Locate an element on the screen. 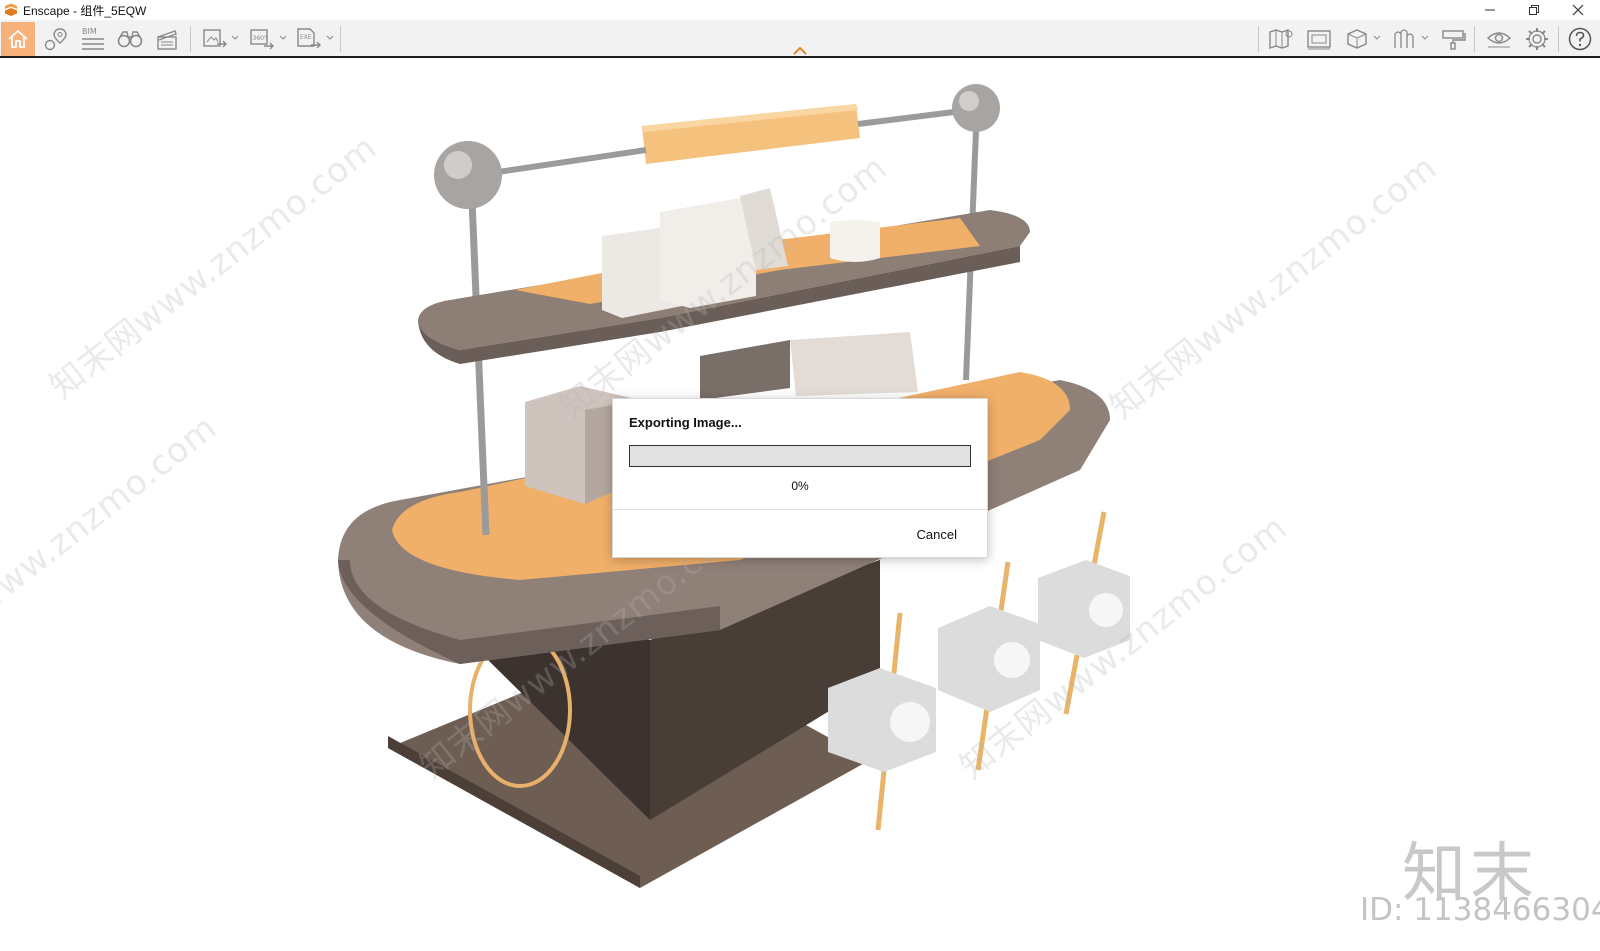  restore-button is located at coordinates (1534, 10).